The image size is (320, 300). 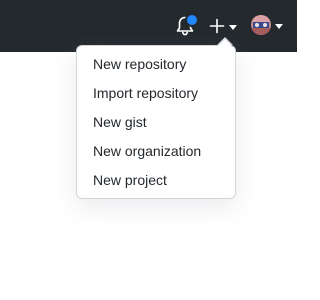 What do you see at coordinates (225, 42) in the screenshot?
I see `dropdown-caret-fill` at bounding box center [225, 42].